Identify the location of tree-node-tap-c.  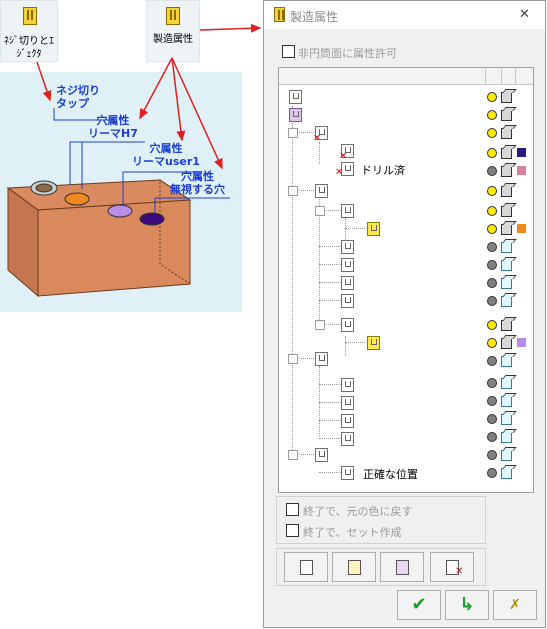
(347, 421).